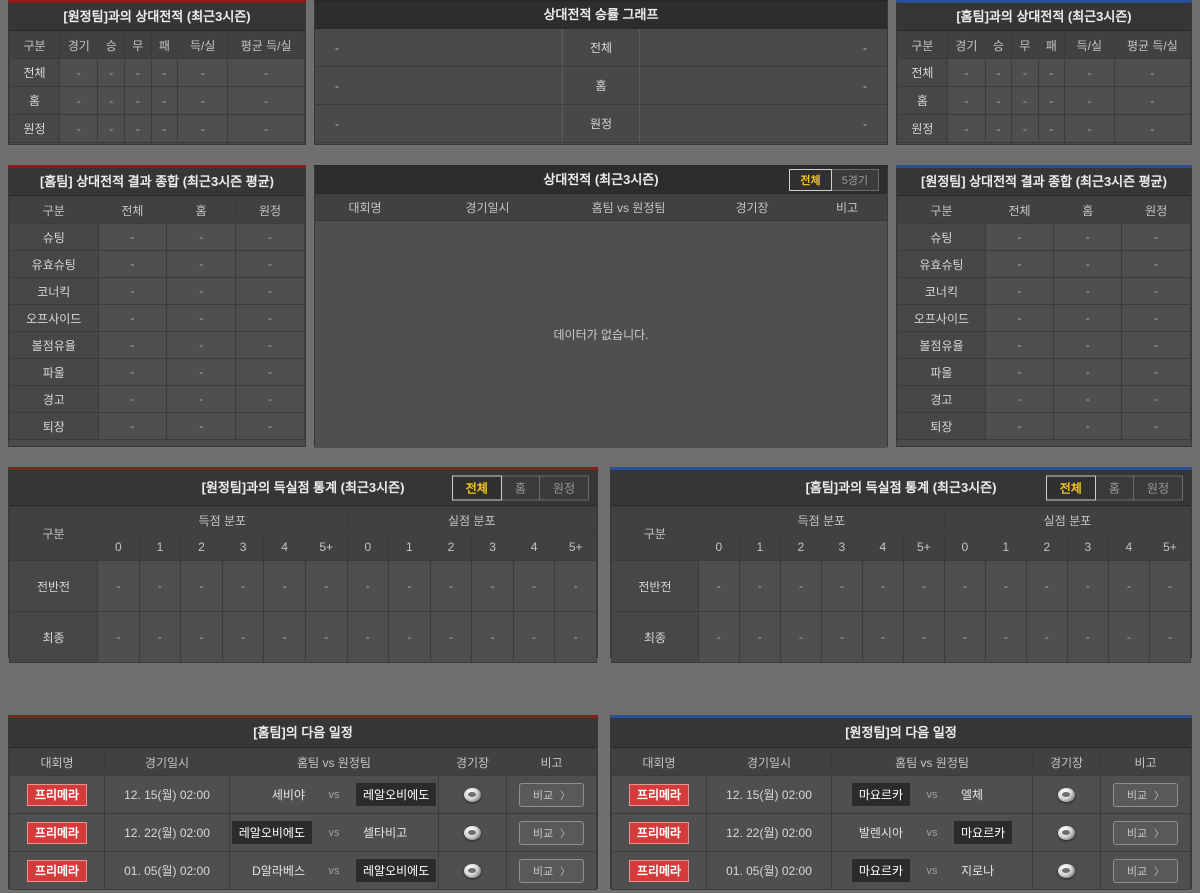  I want to click on match-datetime: 01. 05(월) 02:00, so click(769, 870).